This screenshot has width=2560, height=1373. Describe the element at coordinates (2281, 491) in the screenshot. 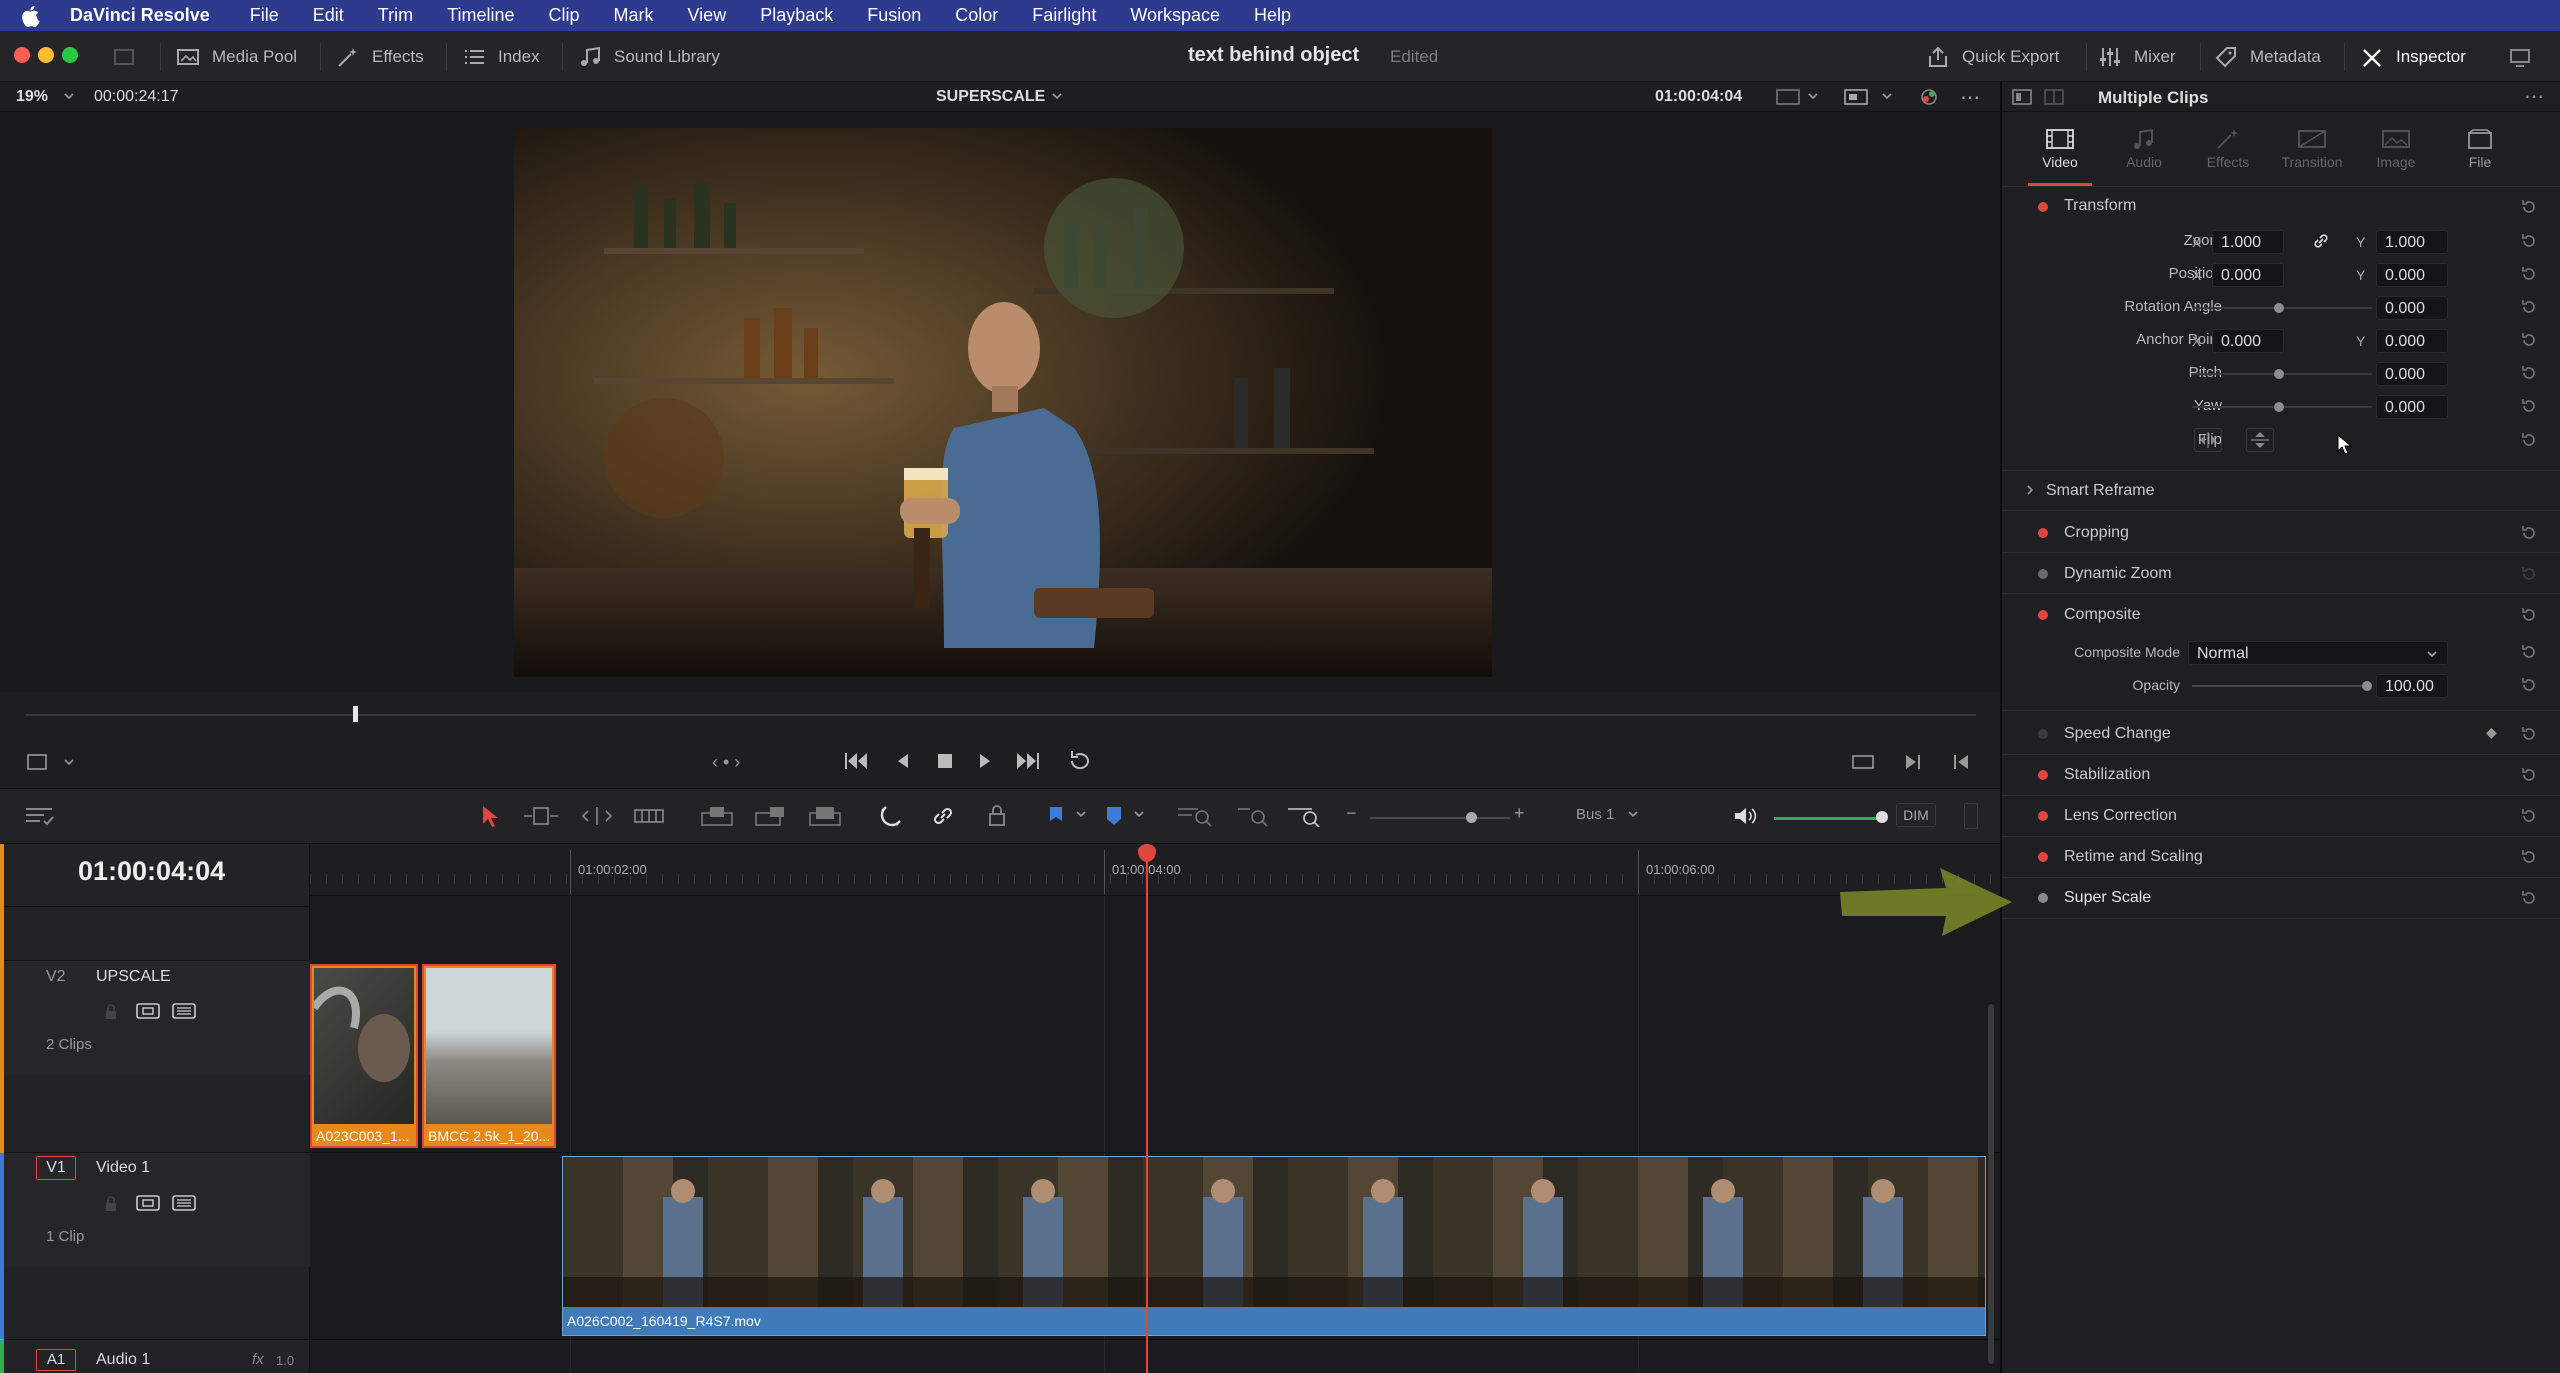

I see `smart-reframe-section: Smart Reframe` at that location.